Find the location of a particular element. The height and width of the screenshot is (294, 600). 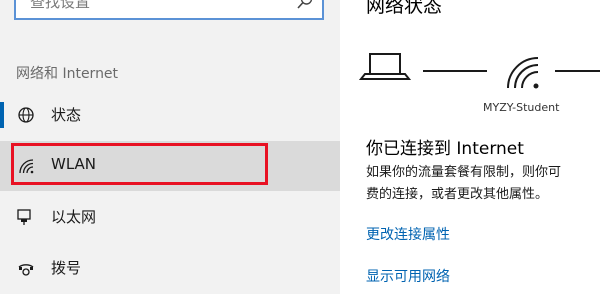

sidebar-item-label: 状态 is located at coordinates (66, 115).